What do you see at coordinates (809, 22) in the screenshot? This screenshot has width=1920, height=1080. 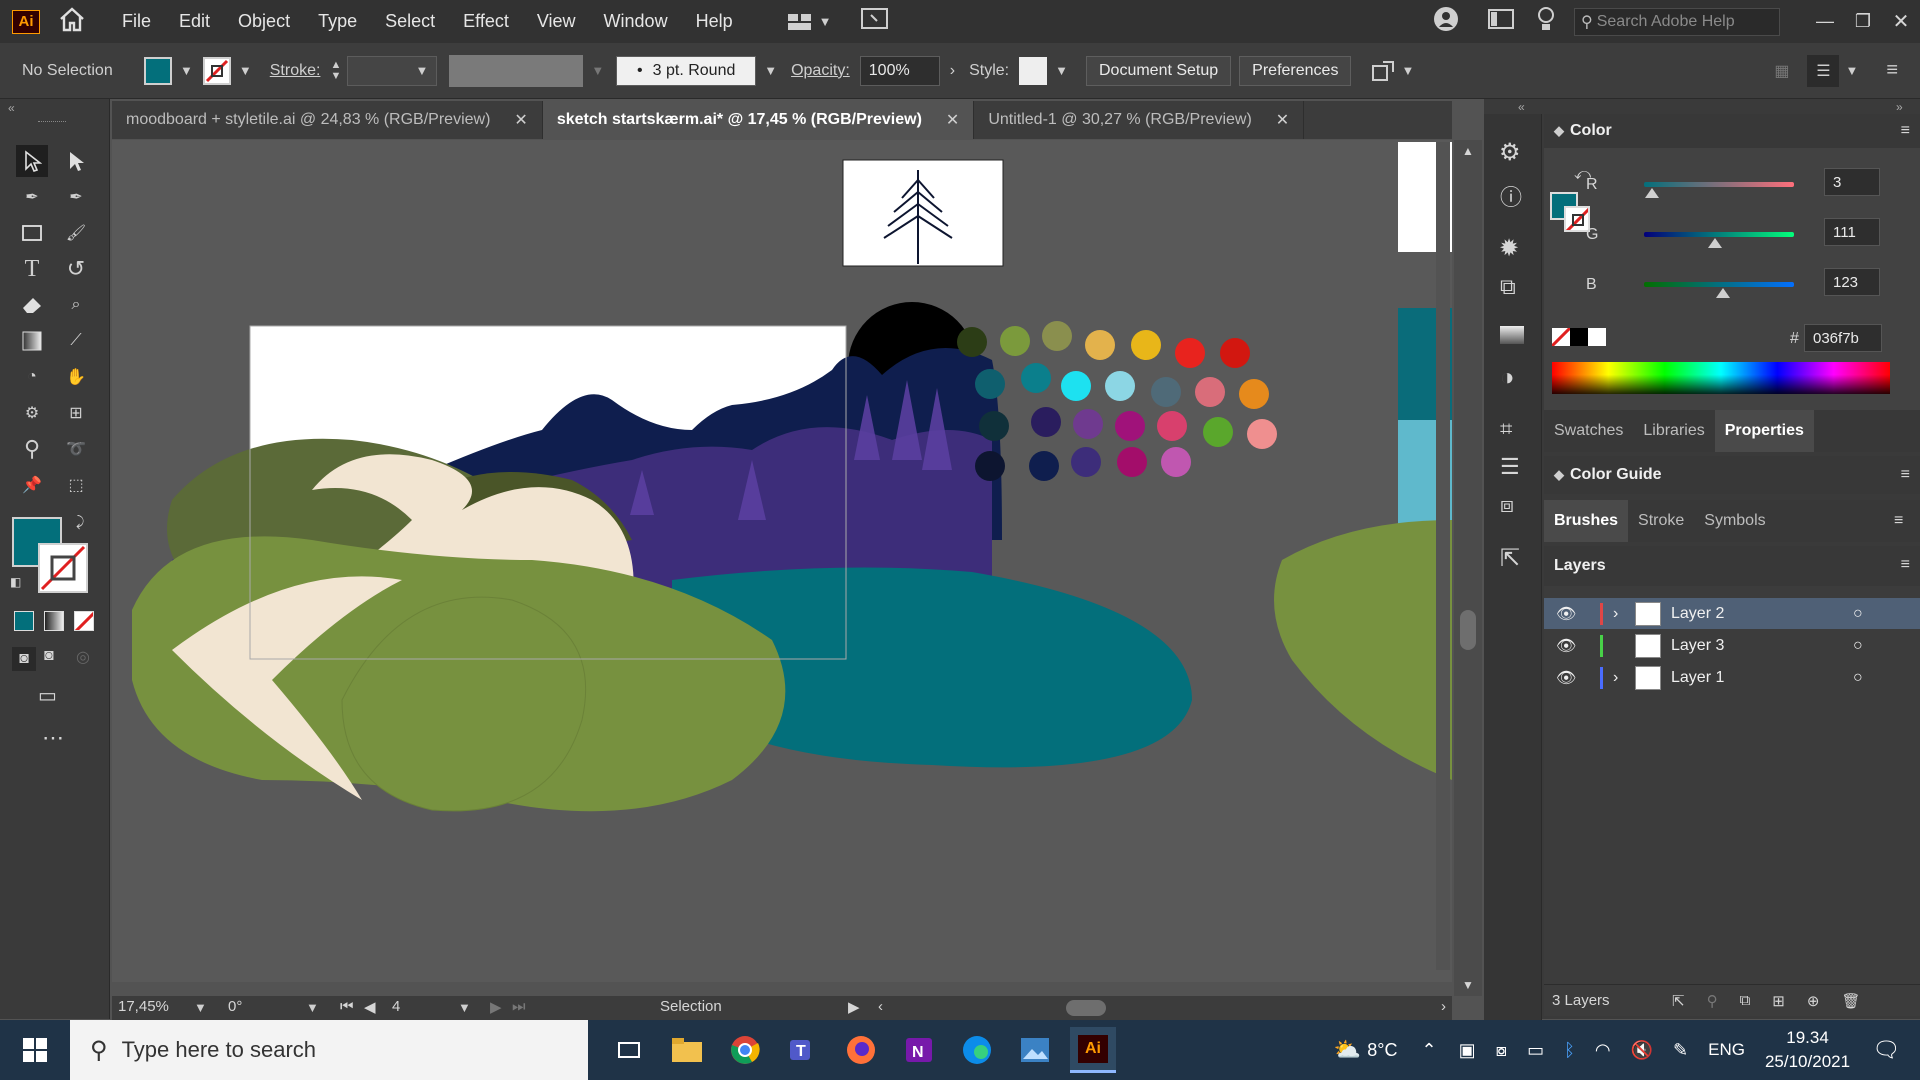 I see `workspace-switcher-icon: ▼` at bounding box center [809, 22].